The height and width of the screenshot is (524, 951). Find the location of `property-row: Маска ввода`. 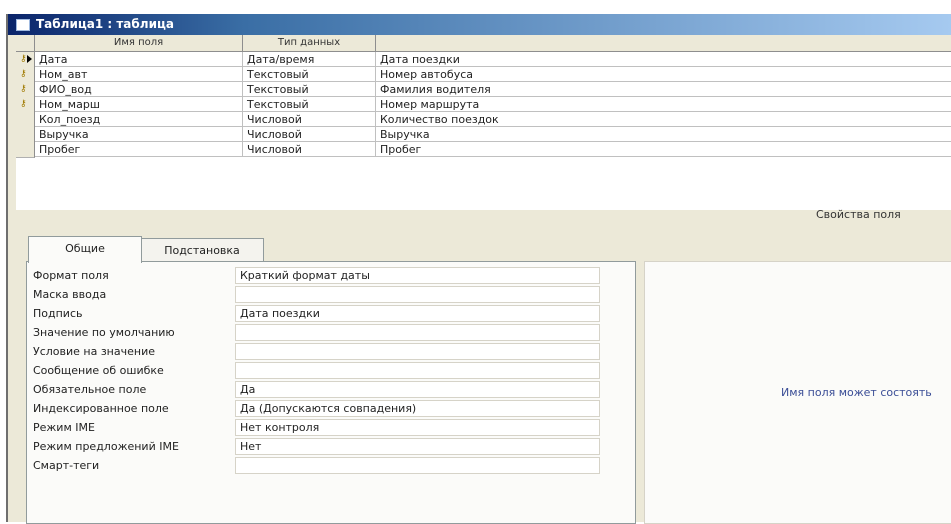

property-row: Маска ввода is located at coordinates (331, 294).